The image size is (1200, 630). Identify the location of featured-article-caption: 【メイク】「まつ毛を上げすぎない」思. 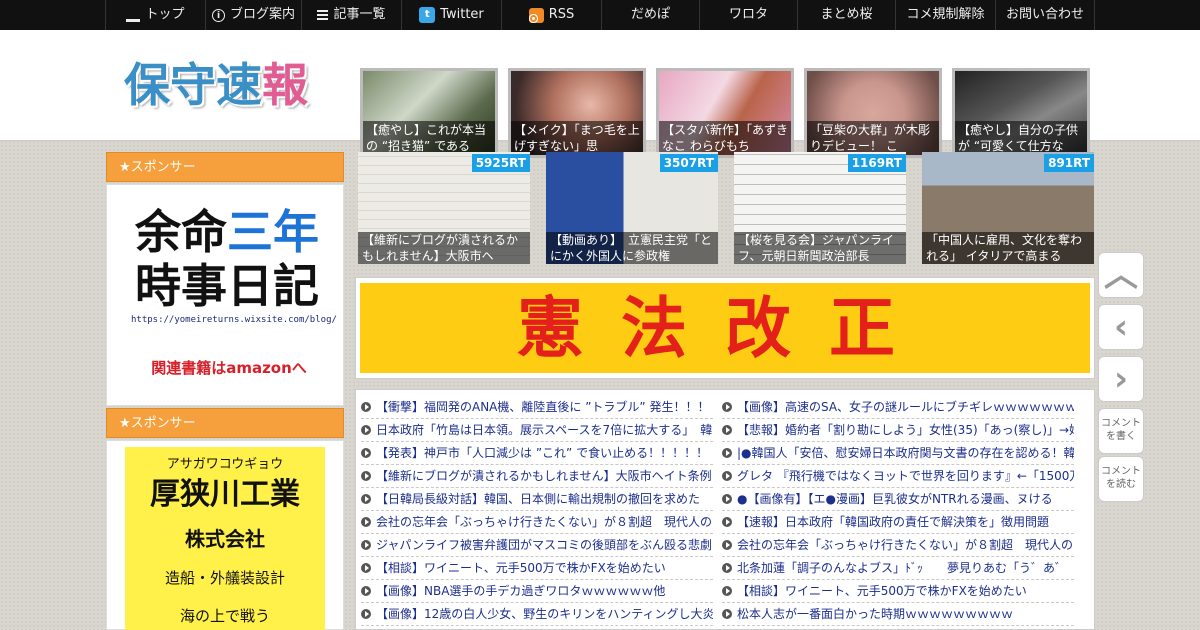
(577, 138).